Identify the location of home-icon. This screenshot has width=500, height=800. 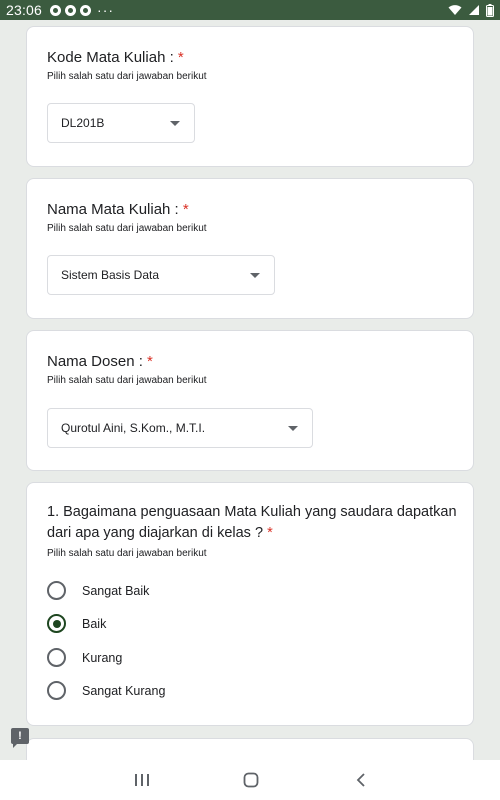
(251, 780).